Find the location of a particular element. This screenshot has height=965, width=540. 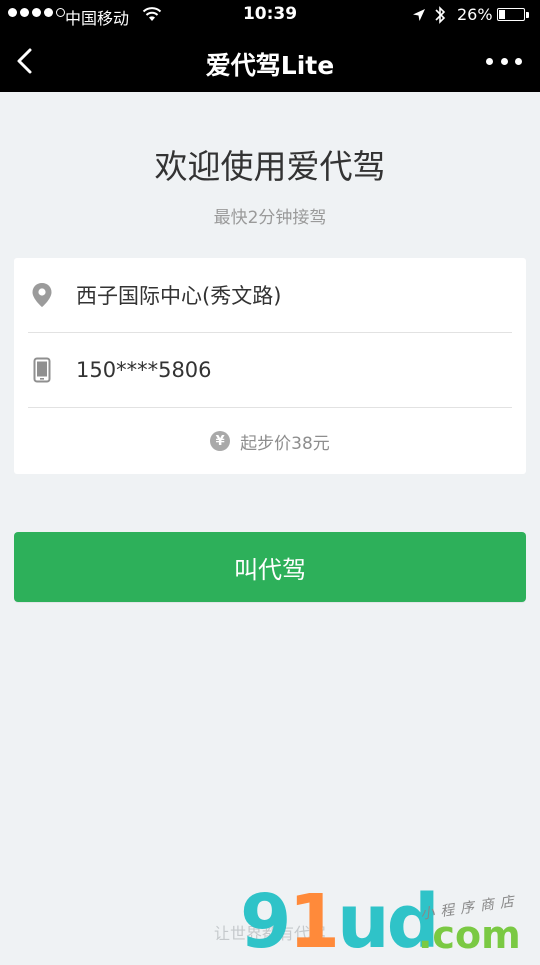

phone-icon is located at coordinates (42, 370).